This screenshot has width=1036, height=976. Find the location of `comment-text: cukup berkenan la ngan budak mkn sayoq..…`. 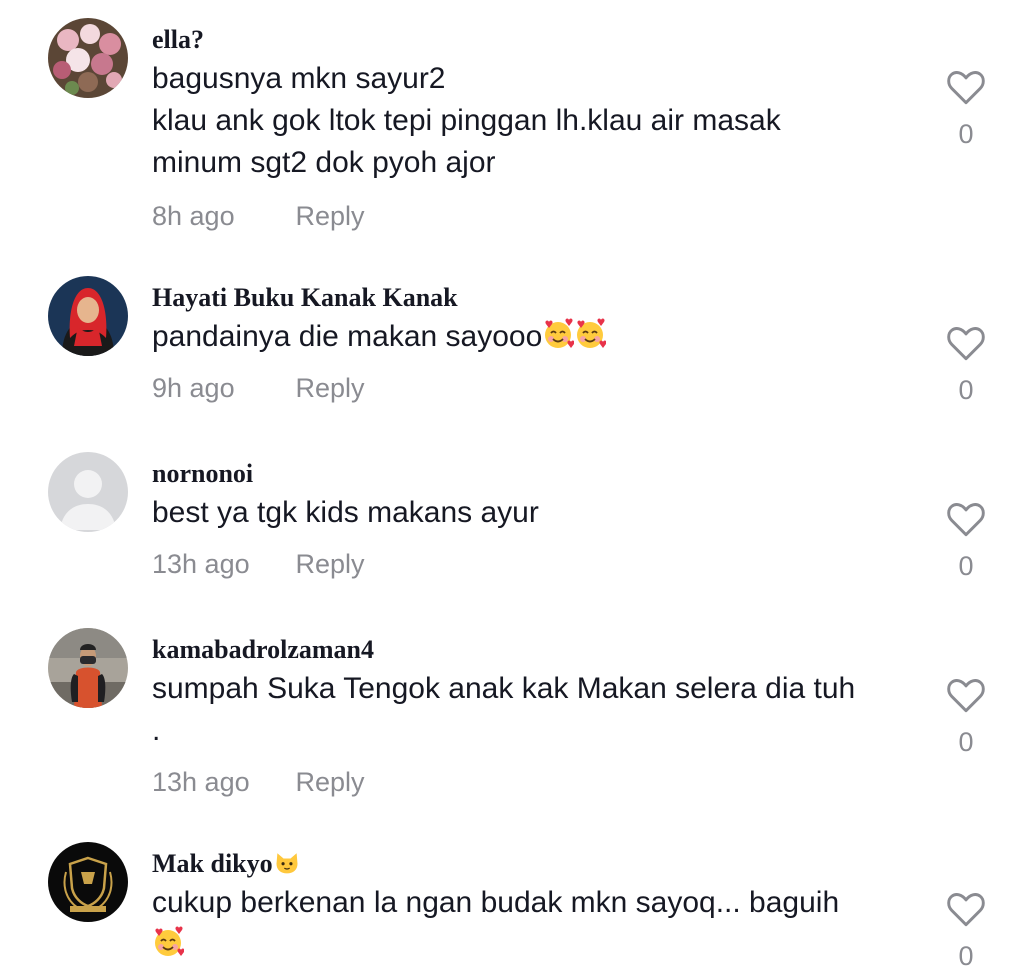

comment-text: cukup berkenan la ngan budak mkn sayoq..… is located at coordinates (532, 924).